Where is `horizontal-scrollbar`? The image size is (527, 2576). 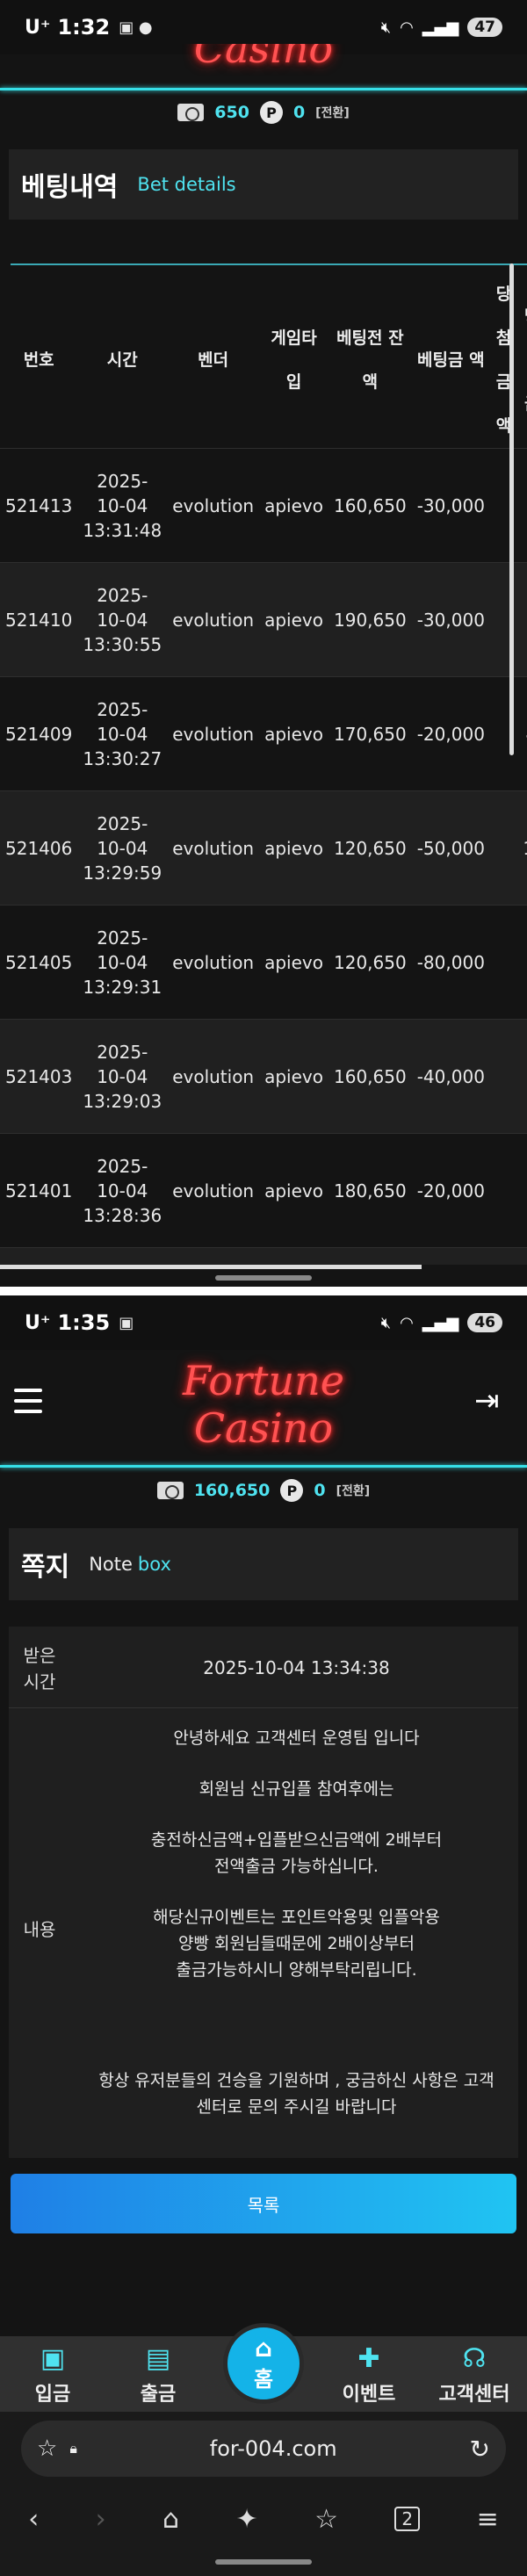 horizontal-scrollbar is located at coordinates (211, 1267).